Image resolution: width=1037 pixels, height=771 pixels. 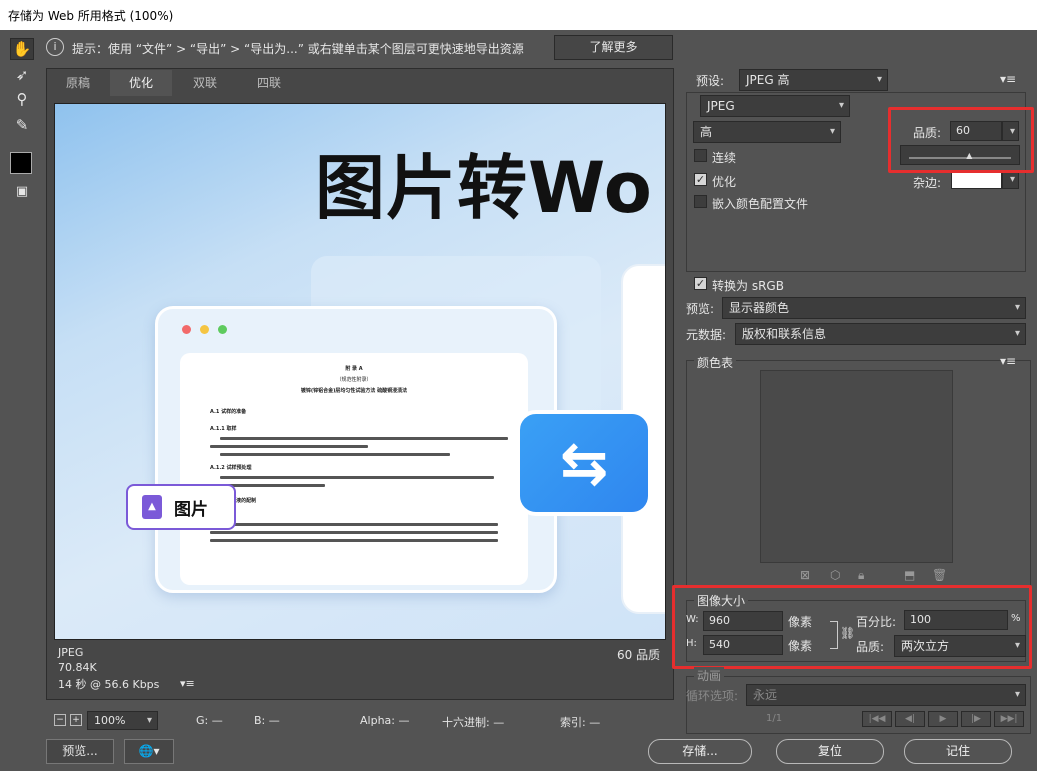 What do you see at coordinates (269, 83) in the screenshot?
I see `tab-4-up: 四联` at bounding box center [269, 83].